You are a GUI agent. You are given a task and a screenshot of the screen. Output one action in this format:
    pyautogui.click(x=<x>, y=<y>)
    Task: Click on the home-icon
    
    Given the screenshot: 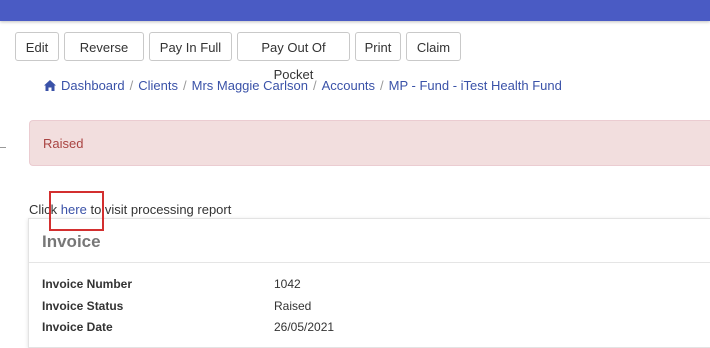 What is the action you would take?
    pyautogui.click(x=50, y=85)
    